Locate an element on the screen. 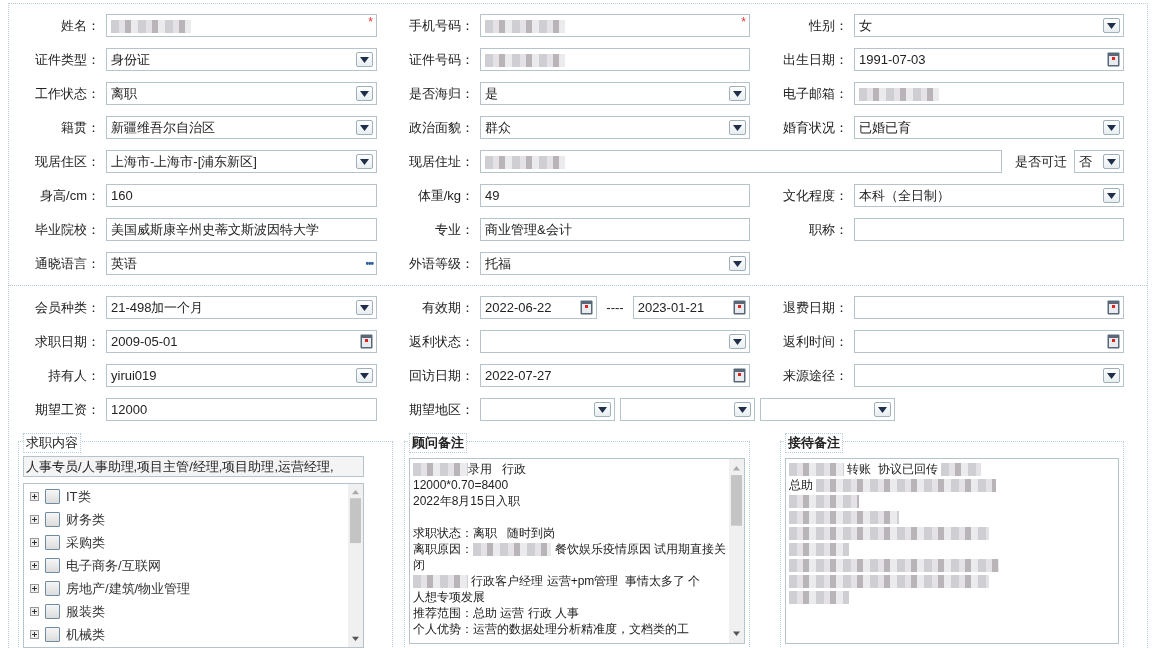  select-field: 上海市-上海市-[浦东新区] is located at coordinates (241, 161).